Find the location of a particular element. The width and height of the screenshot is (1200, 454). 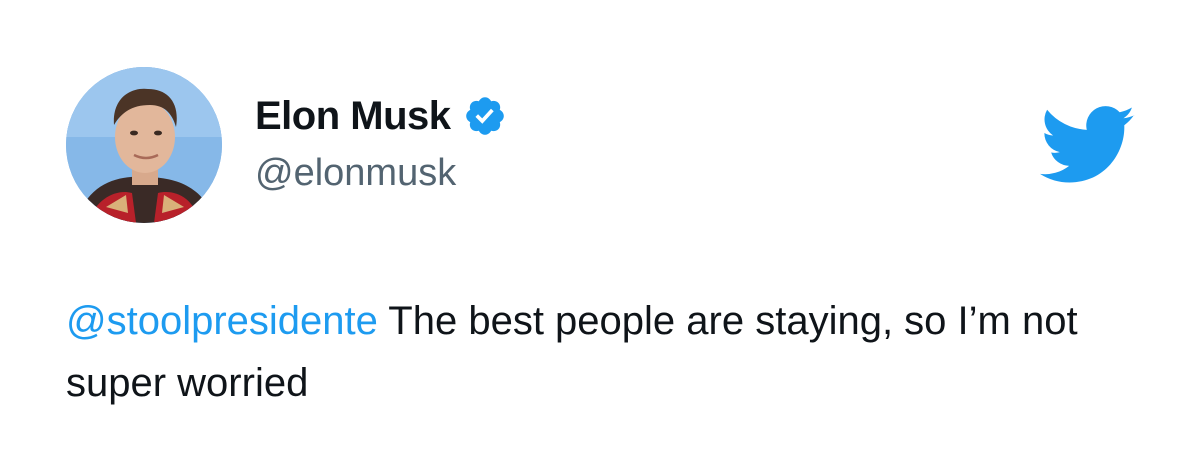

avatar is located at coordinates (144, 145).